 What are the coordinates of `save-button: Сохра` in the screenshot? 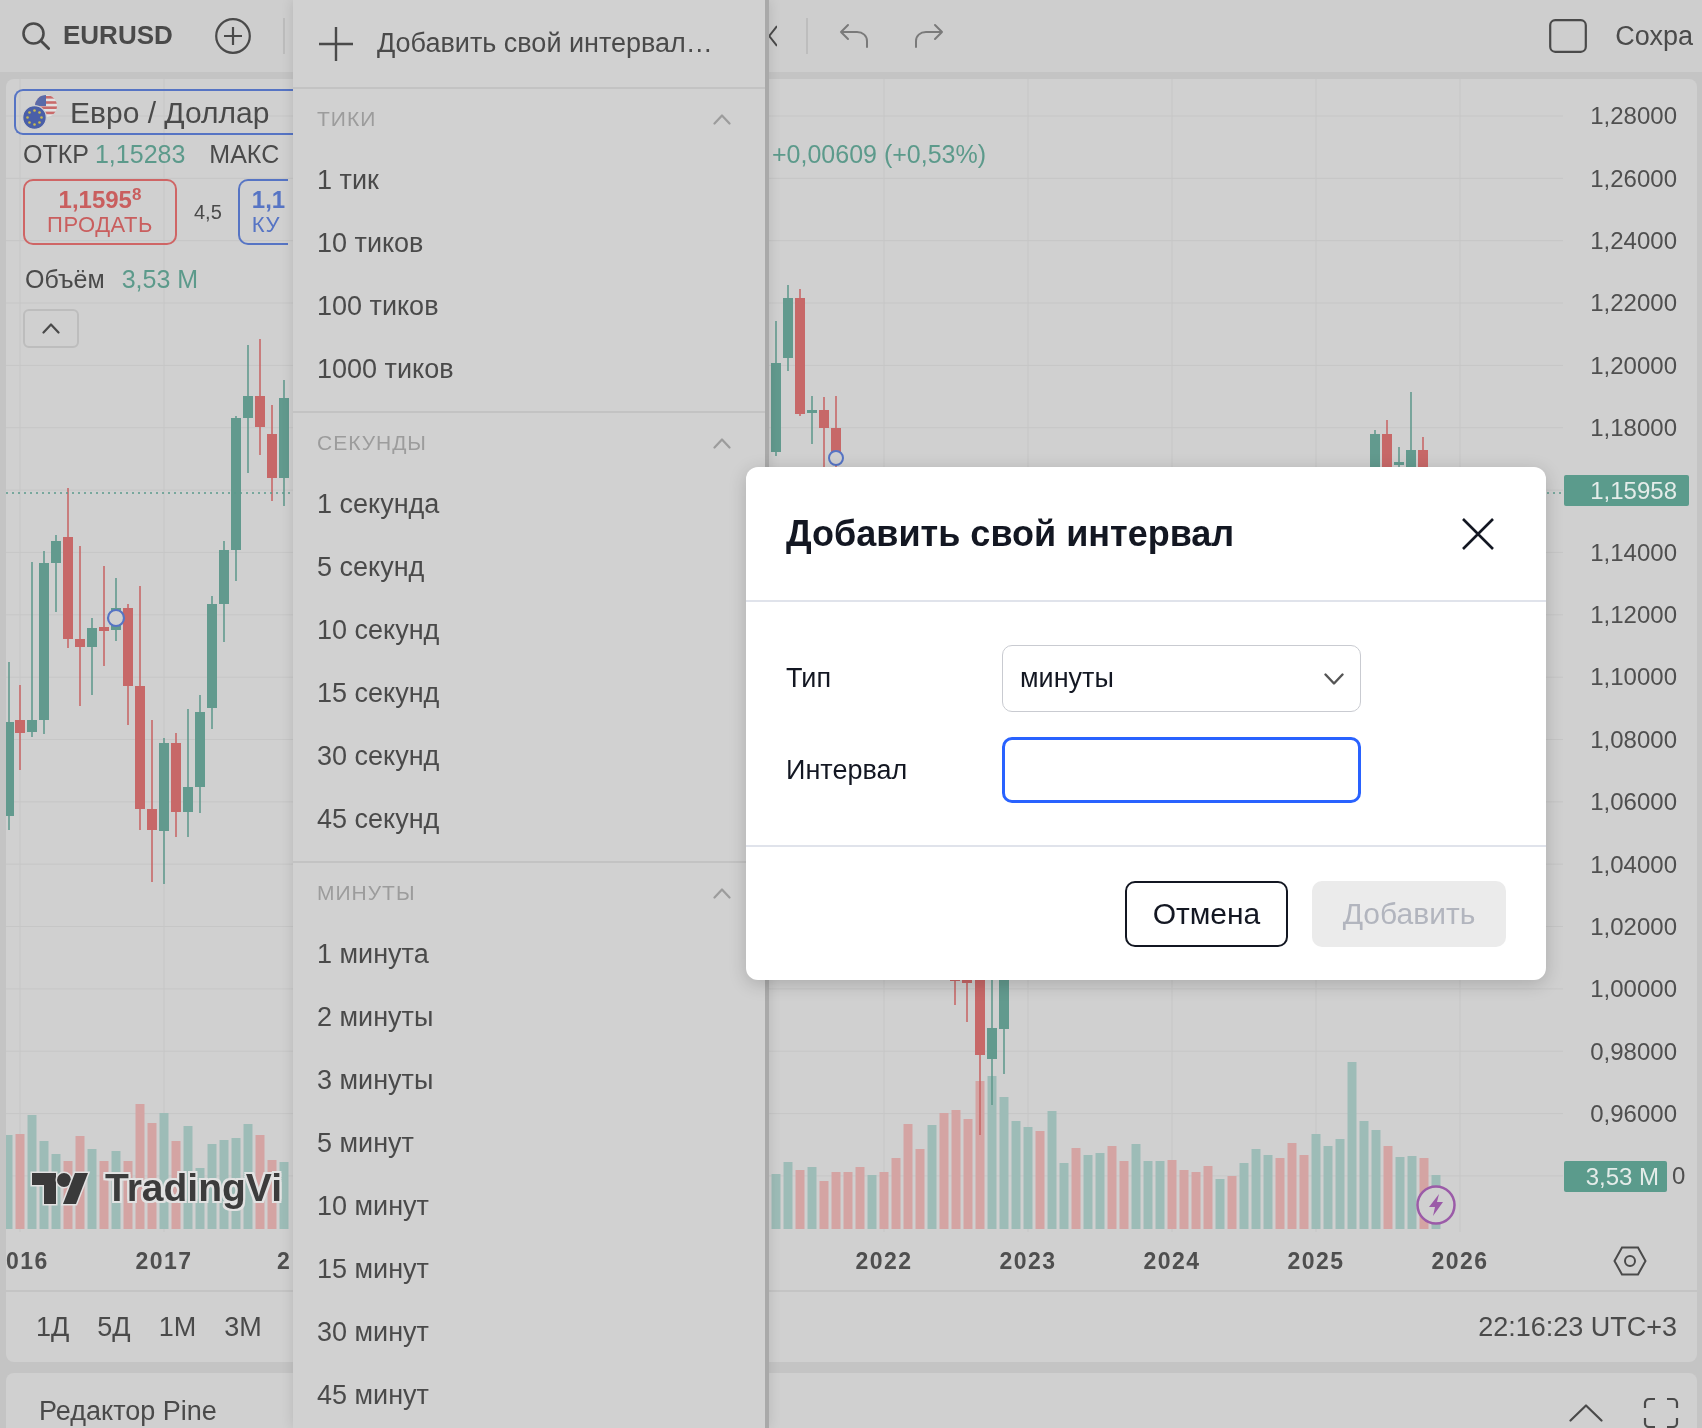 It's located at (1654, 36).